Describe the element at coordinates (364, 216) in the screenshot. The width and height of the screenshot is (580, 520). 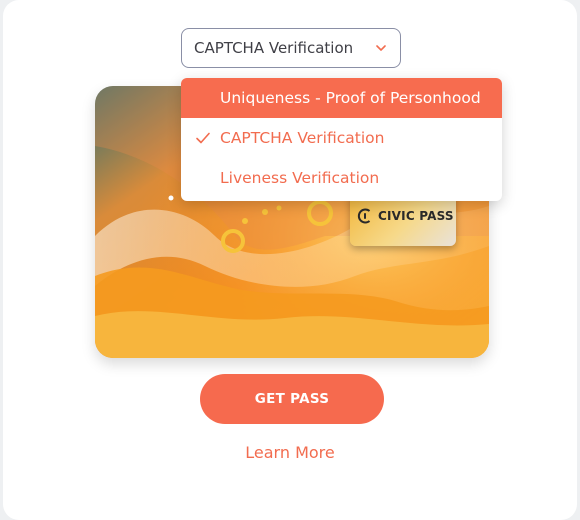
I see `civic-logo-icon` at that location.